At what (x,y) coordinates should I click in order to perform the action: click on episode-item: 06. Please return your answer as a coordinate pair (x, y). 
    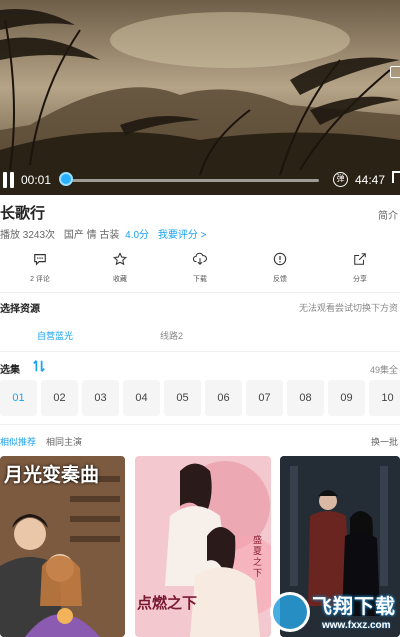
    Looking at the image, I should click on (223, 398).